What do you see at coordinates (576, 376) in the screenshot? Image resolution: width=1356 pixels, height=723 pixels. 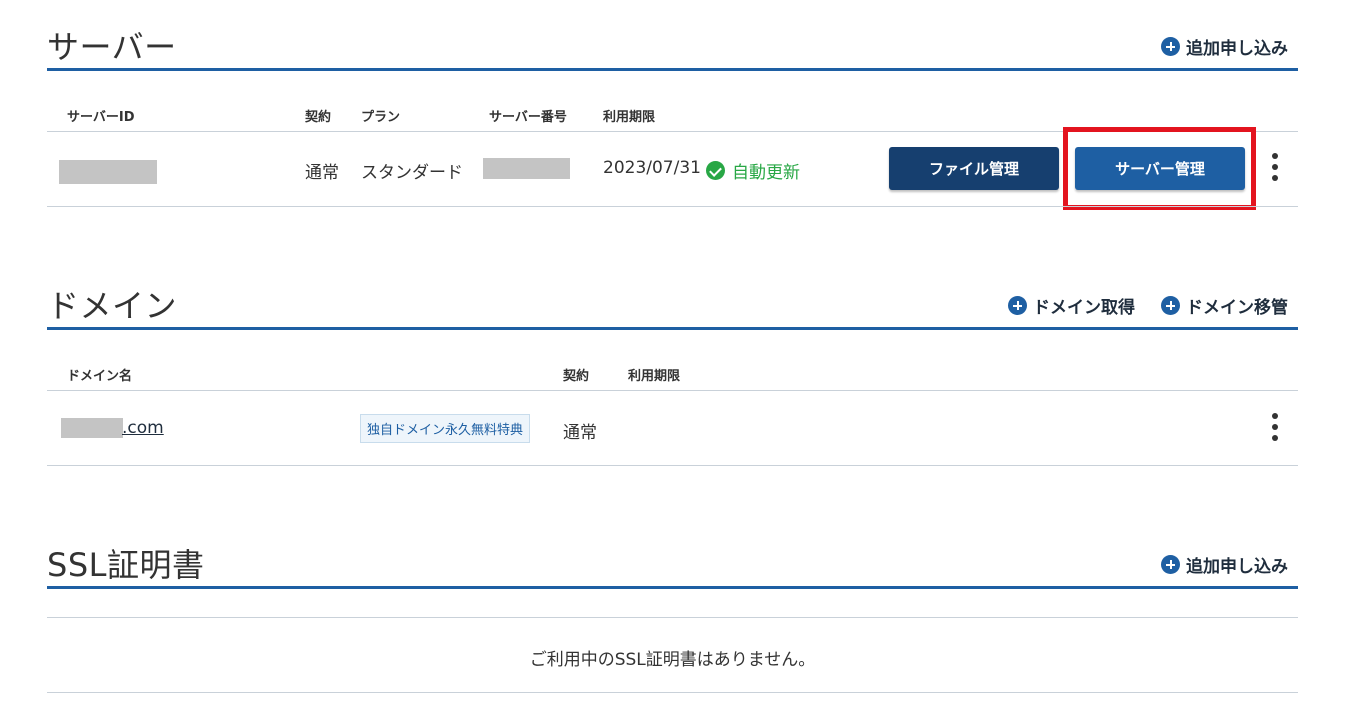 I see `col-domain-contract: 契約` at bounding box center [576, 376].